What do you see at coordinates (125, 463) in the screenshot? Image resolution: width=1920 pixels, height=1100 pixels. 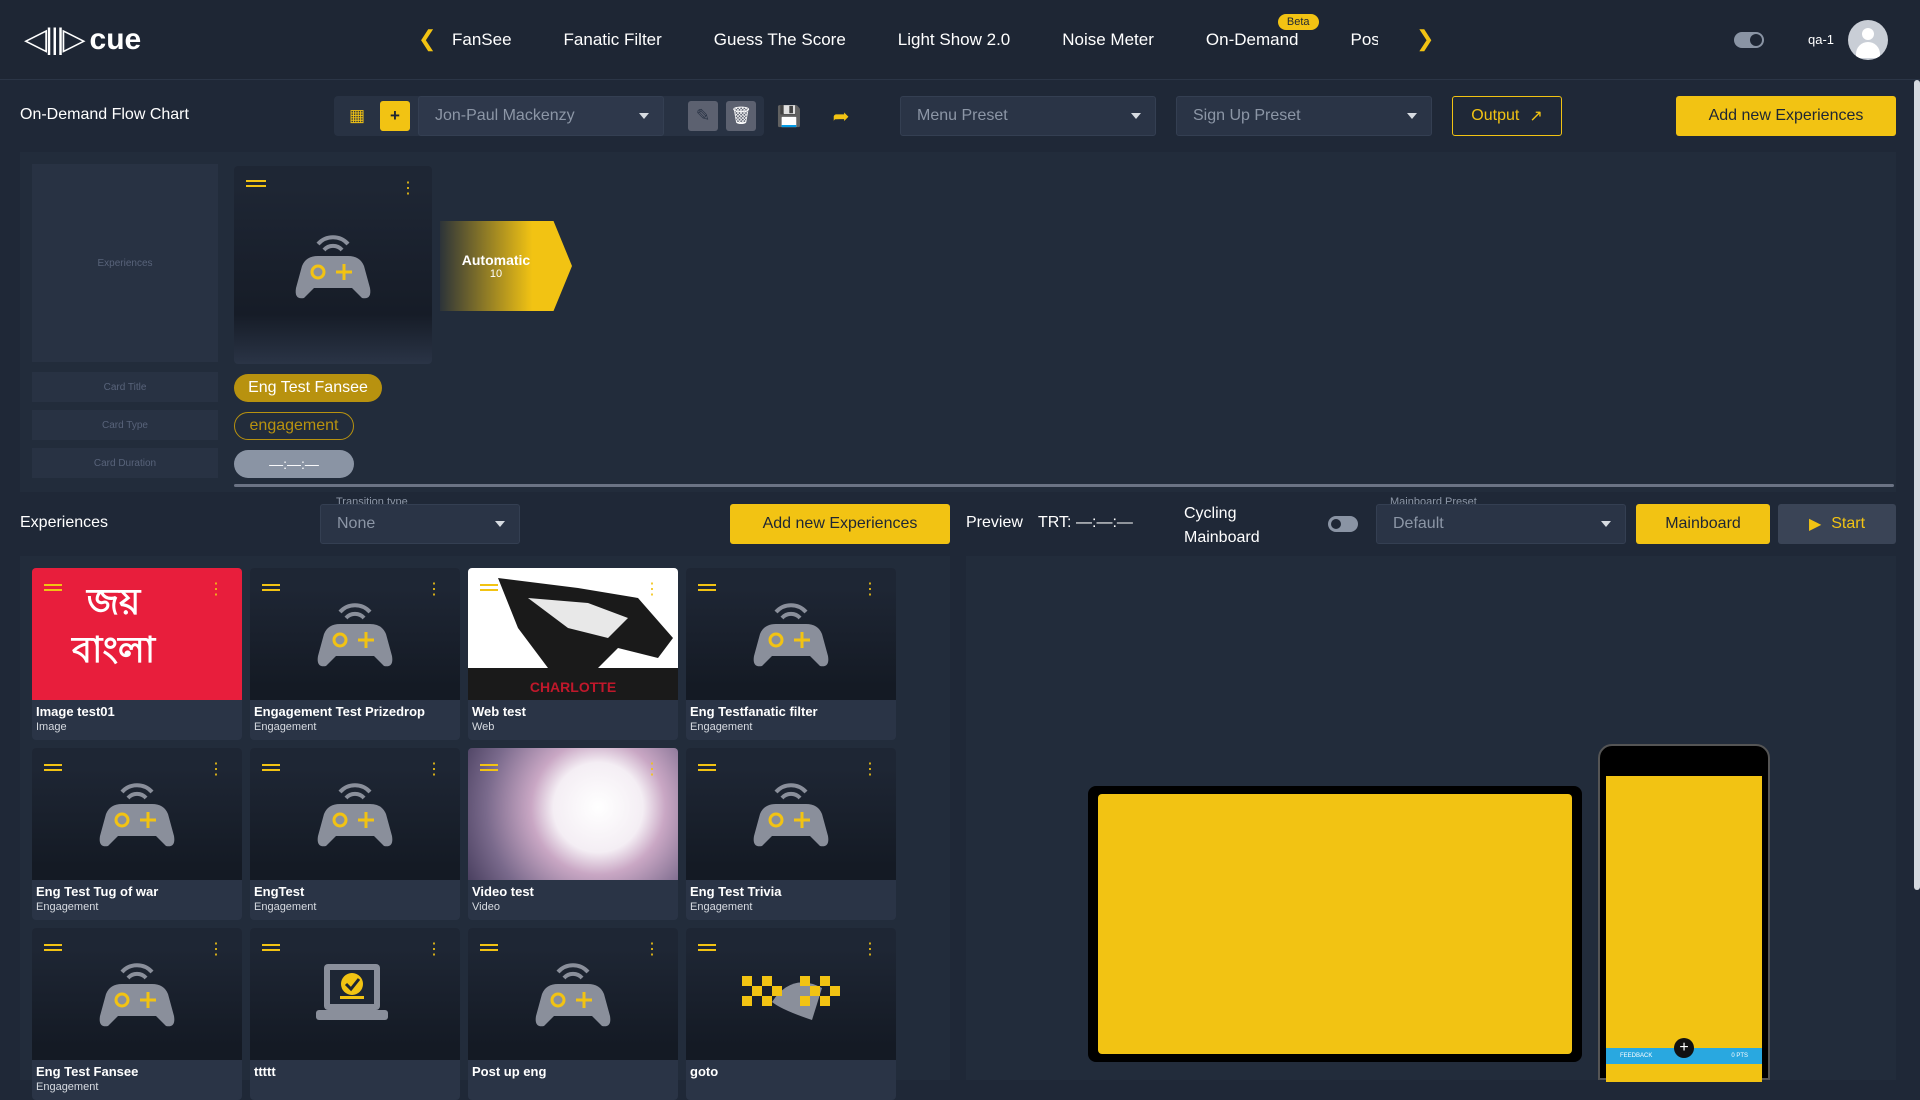 I see `placeholder-card-duration: Card Duration` at bounding box center [125, 463].